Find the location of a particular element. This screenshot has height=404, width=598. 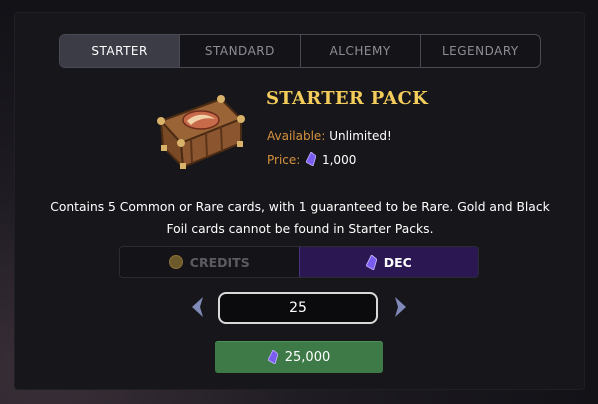

buy-button: 25,000 is located at coordinates (299, 357).